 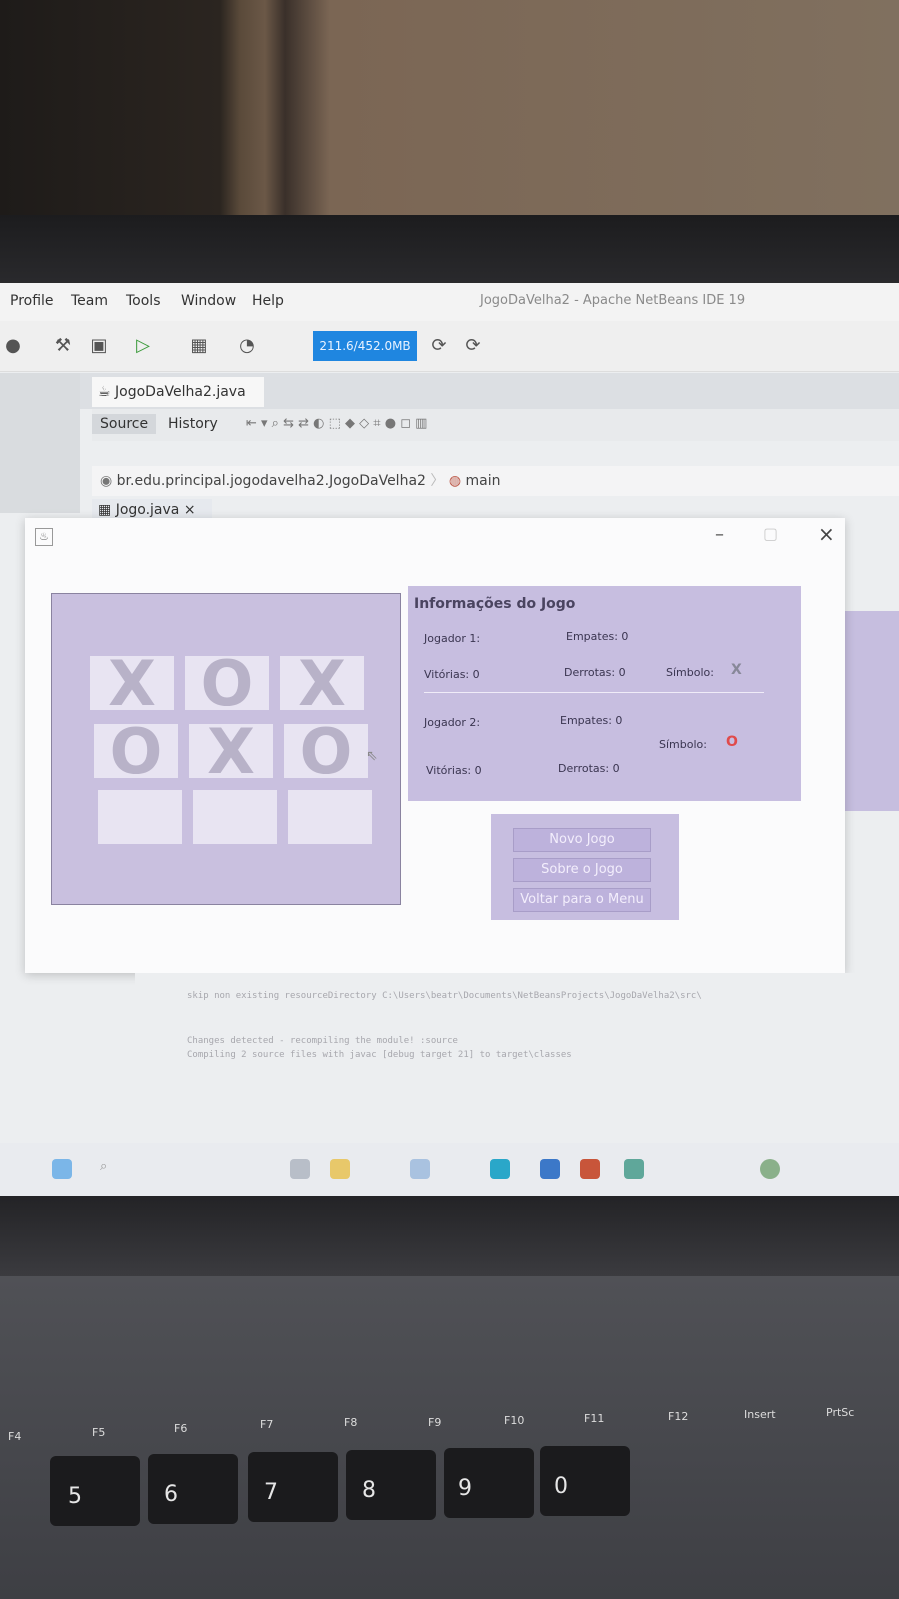 What do you see at coordinates (199, 346) in the screenshot?
I see `debug-icon: ▦` at bounding box center [199, 346].